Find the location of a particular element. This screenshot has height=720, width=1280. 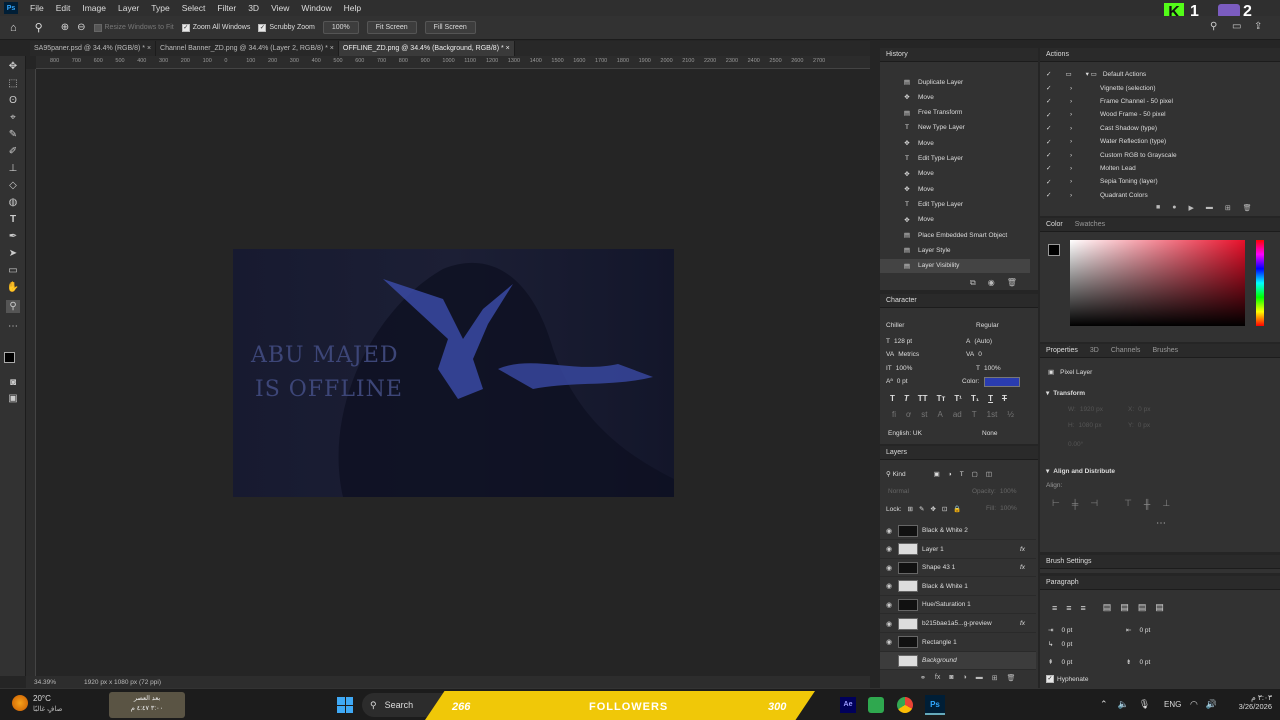

actions-set: ✓ ▭ ▾ ▭ Default Actions is located at coordinates (1096, 74).